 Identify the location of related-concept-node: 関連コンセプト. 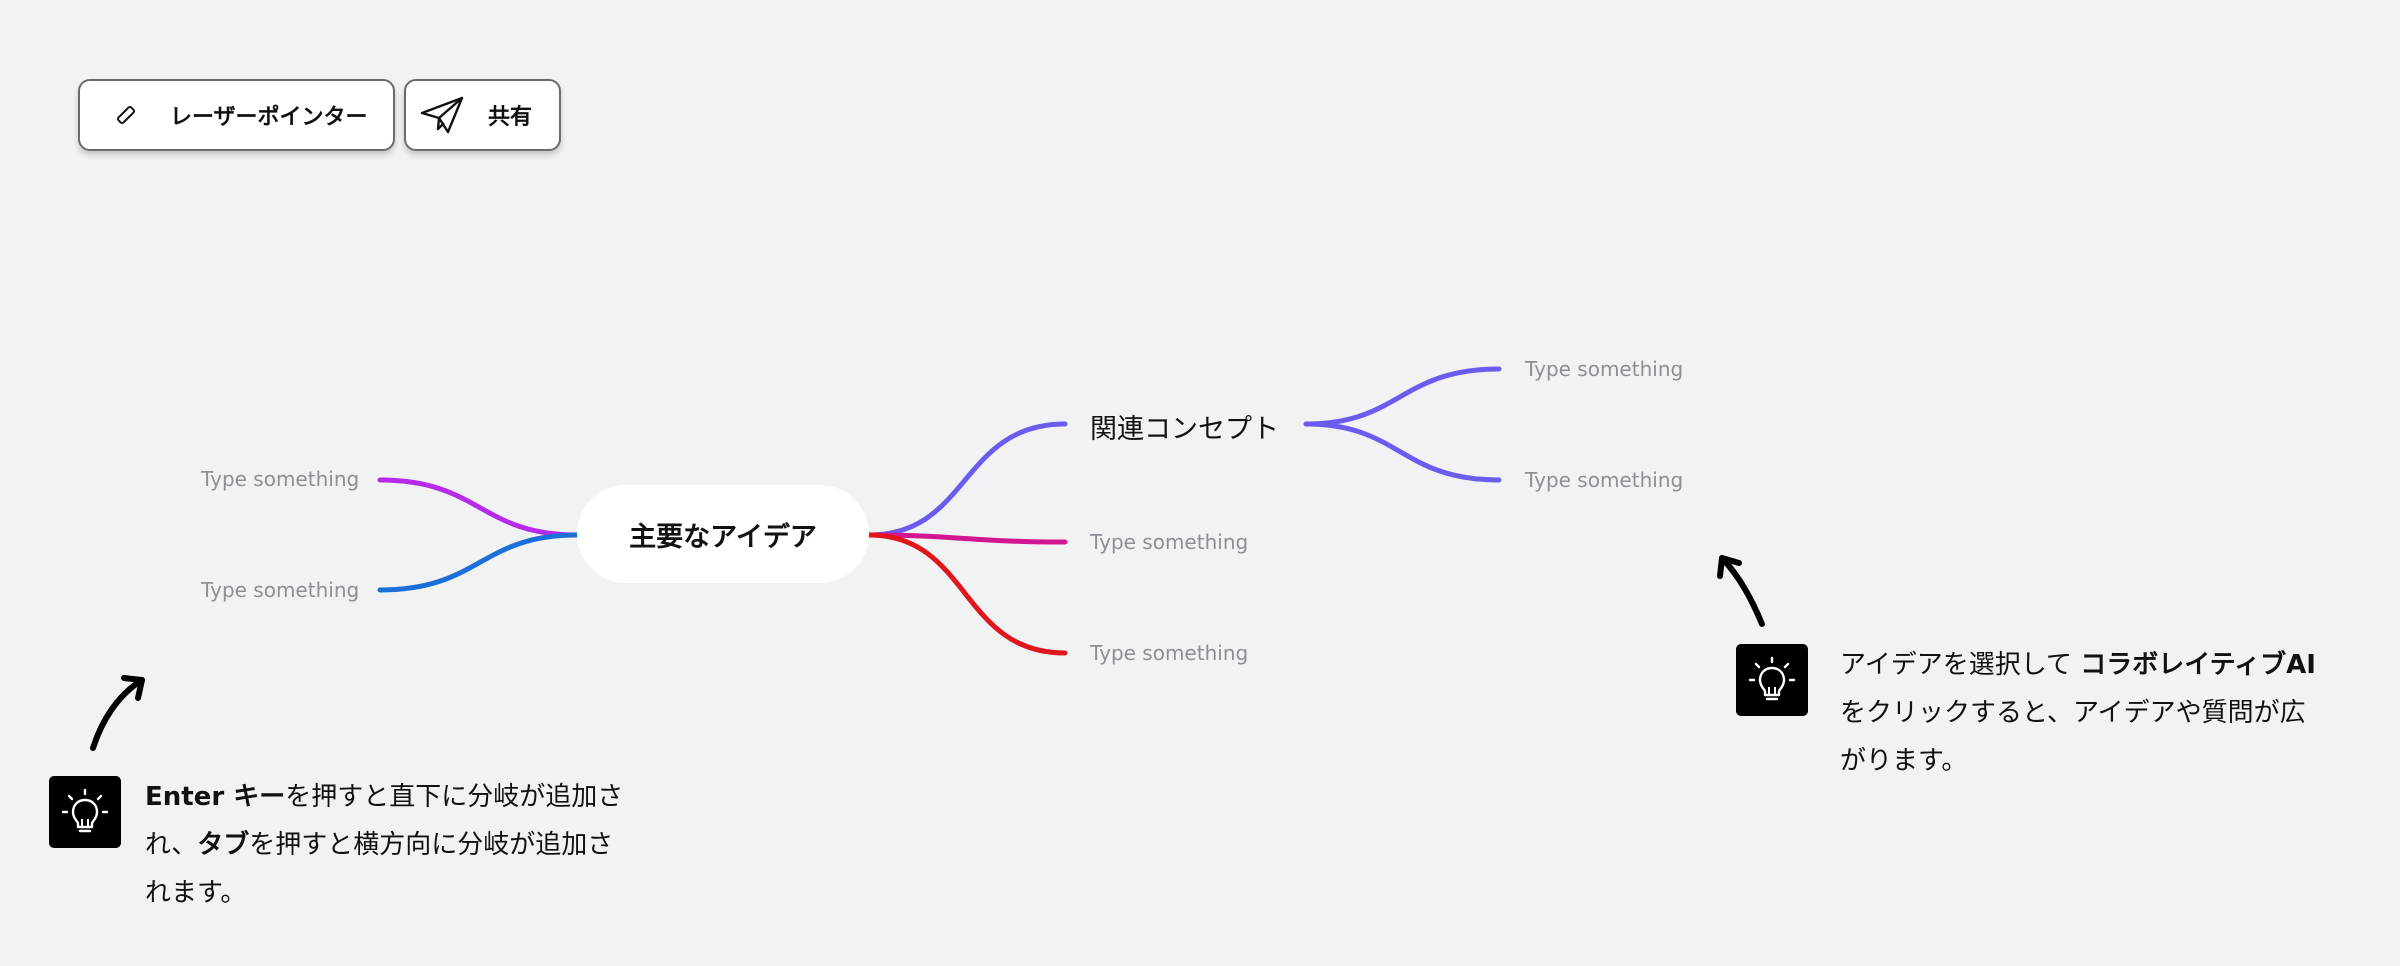
(1184, 426).